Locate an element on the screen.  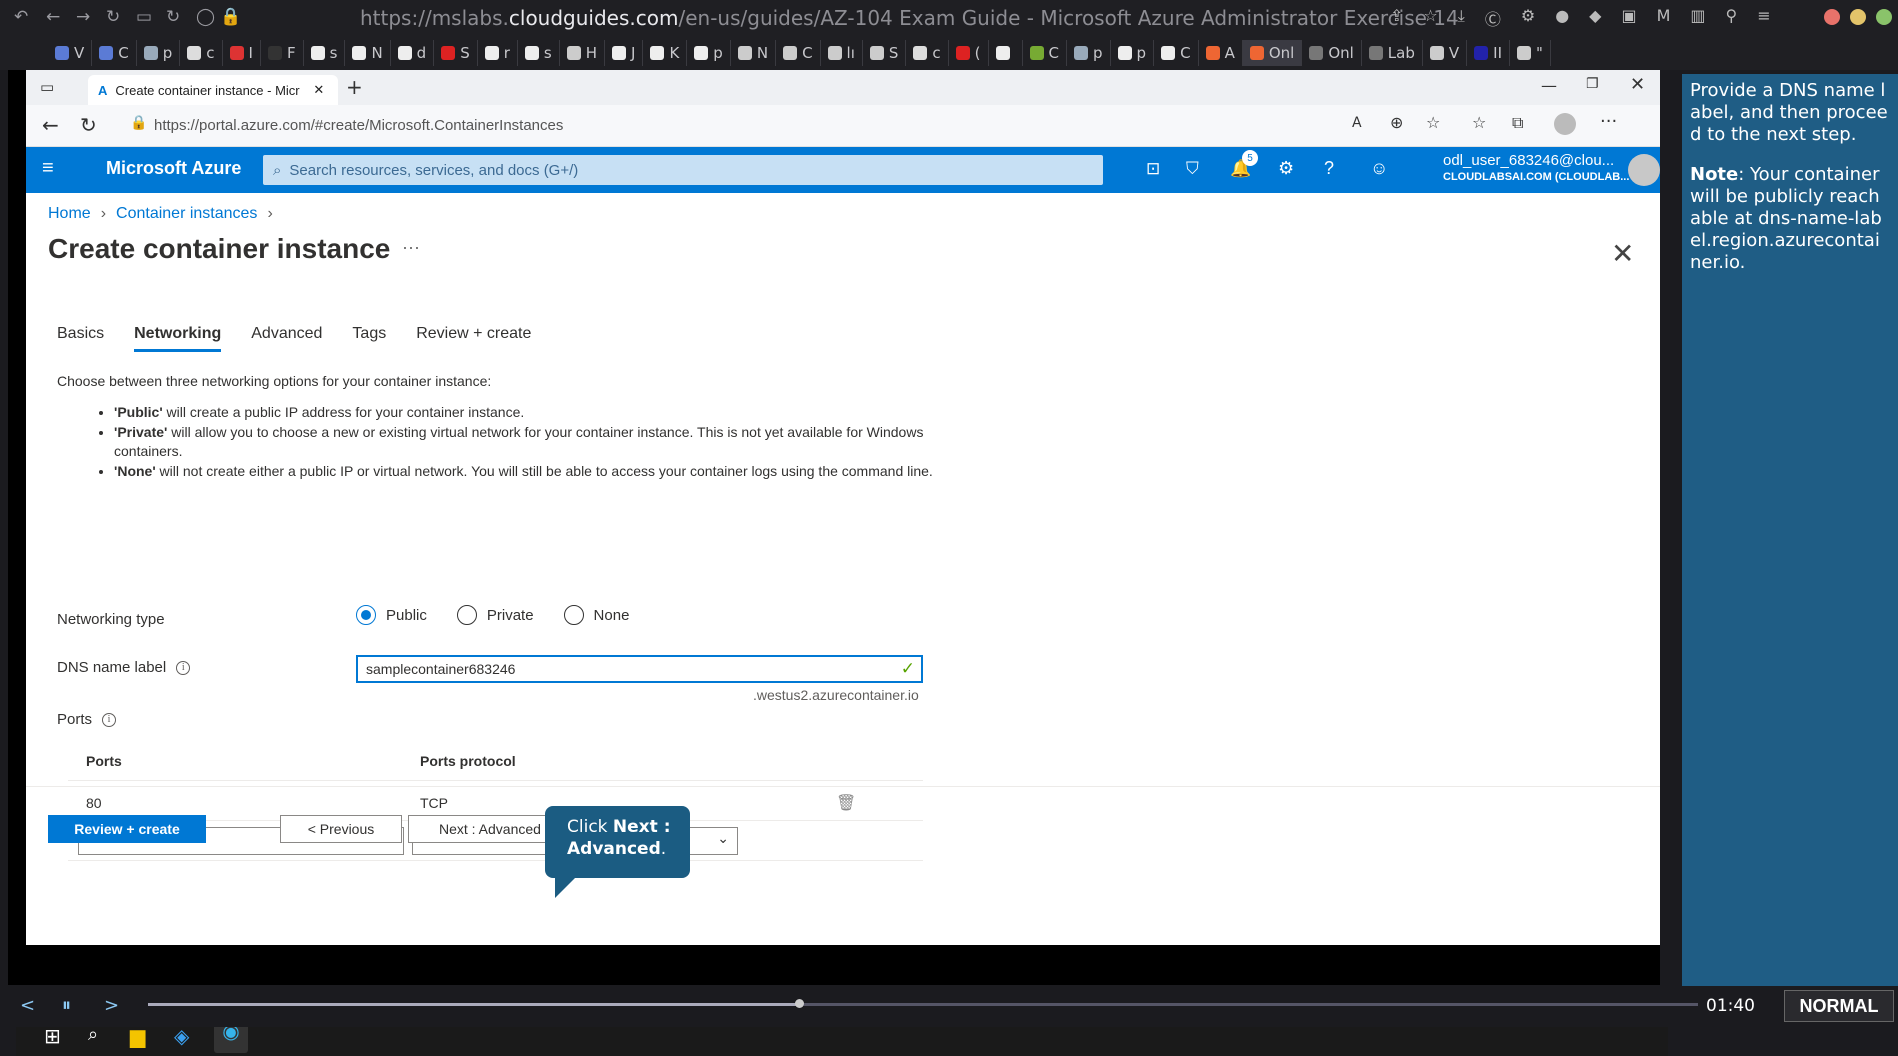
close-window-icon is located at coordinates (1832, 17).